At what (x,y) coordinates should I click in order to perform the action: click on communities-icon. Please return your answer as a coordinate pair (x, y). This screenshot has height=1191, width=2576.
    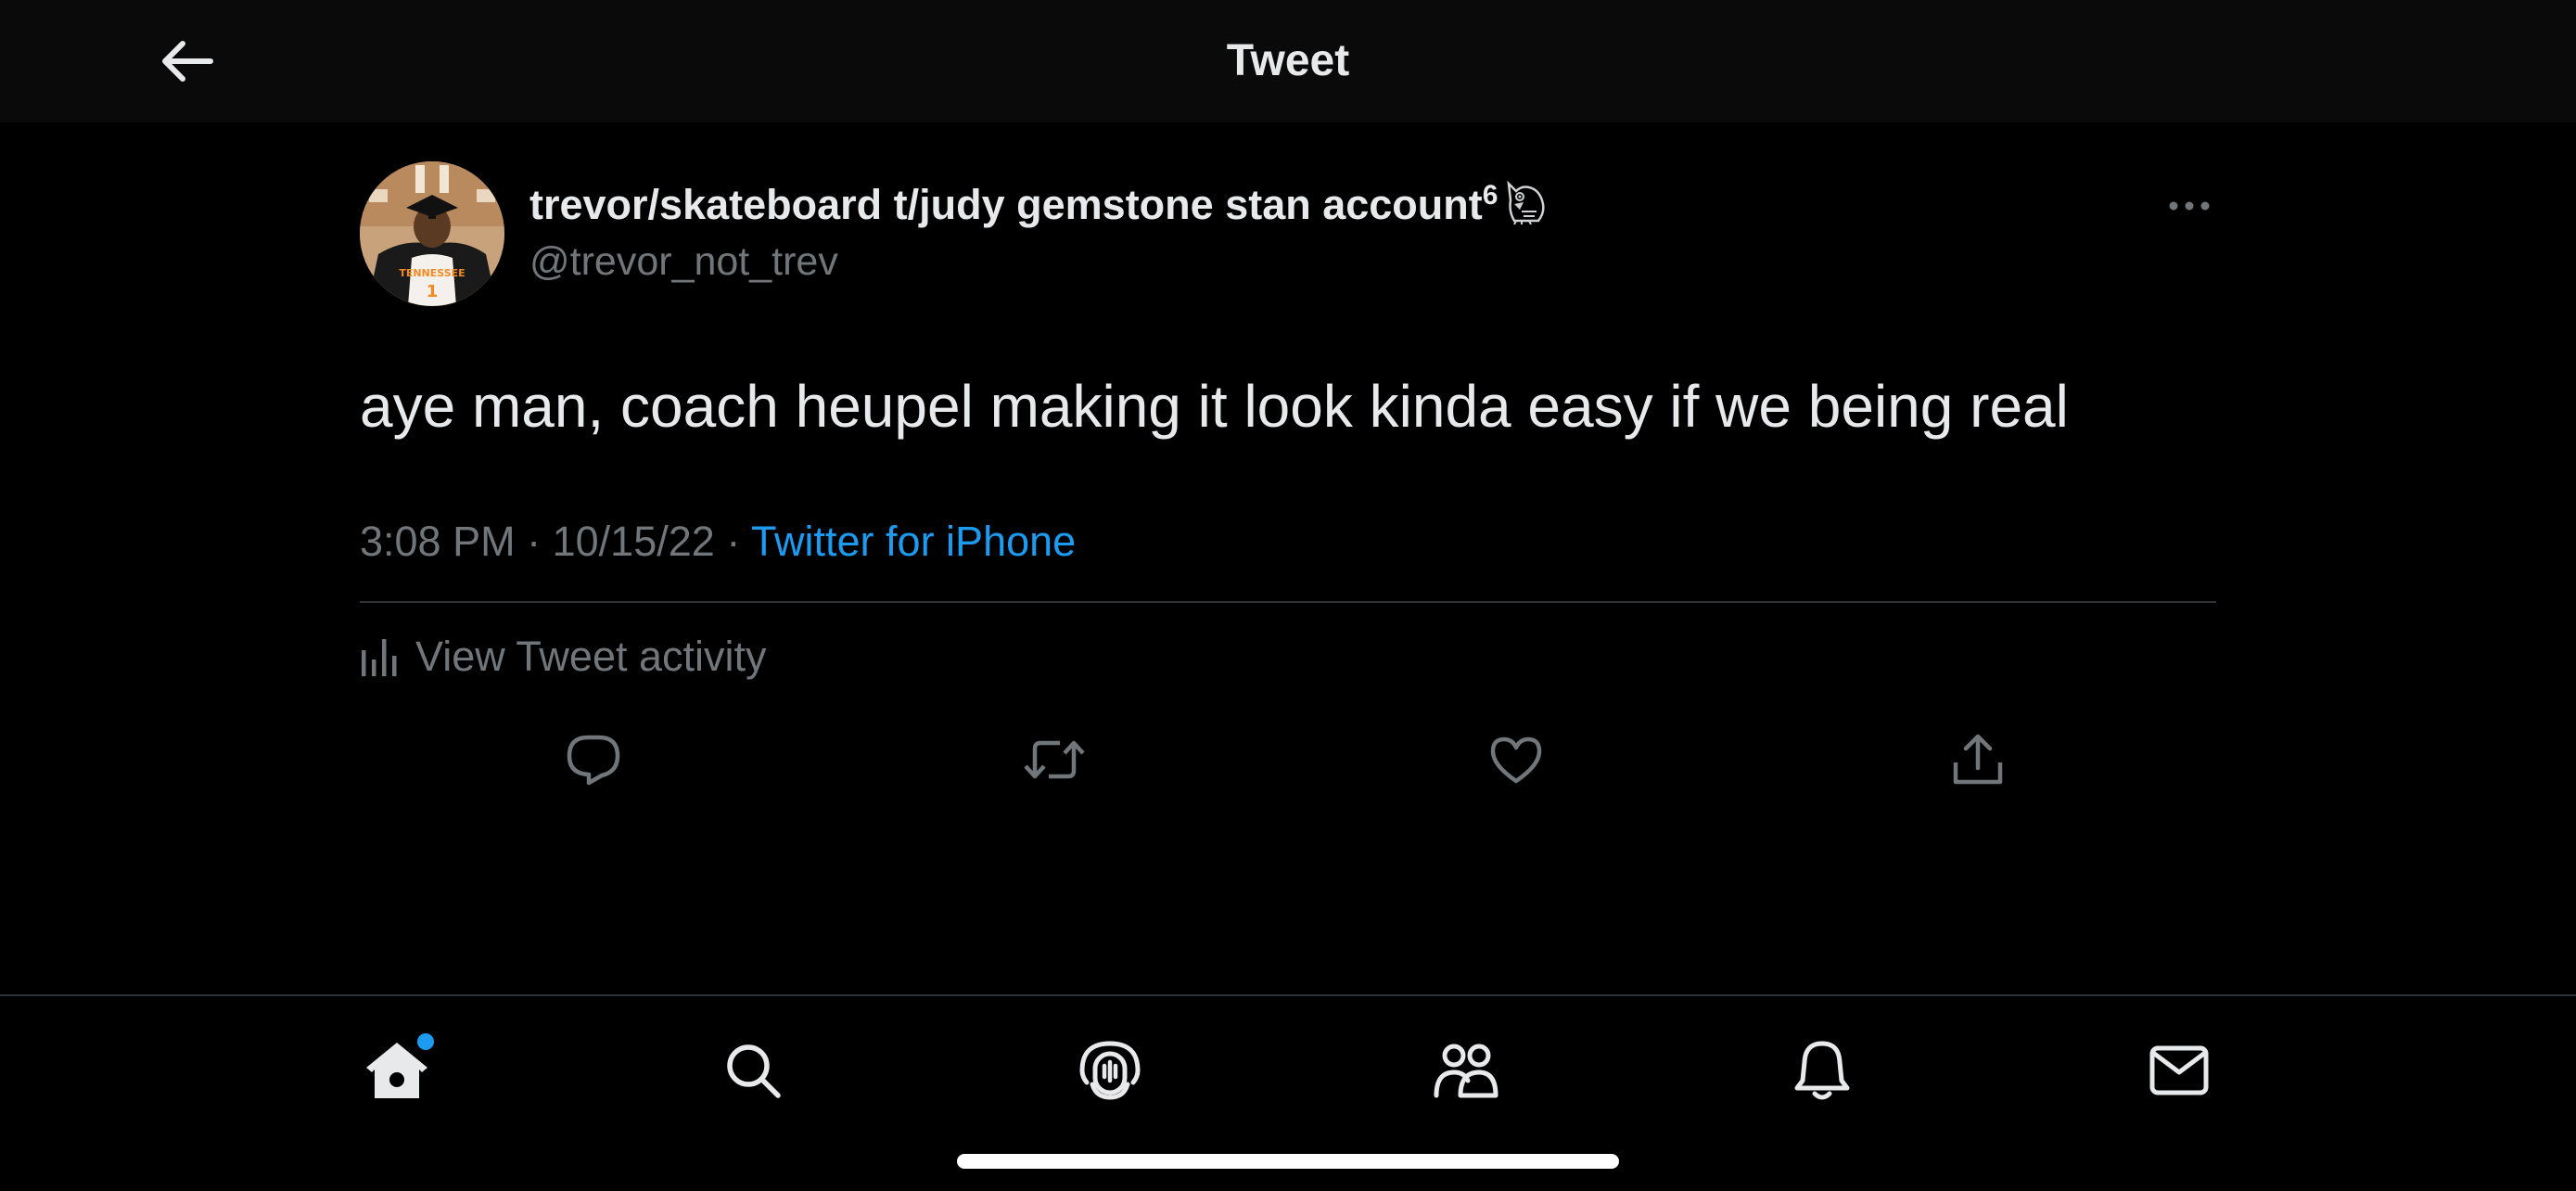
    Looking at the image, I should click on (1466, 1071).